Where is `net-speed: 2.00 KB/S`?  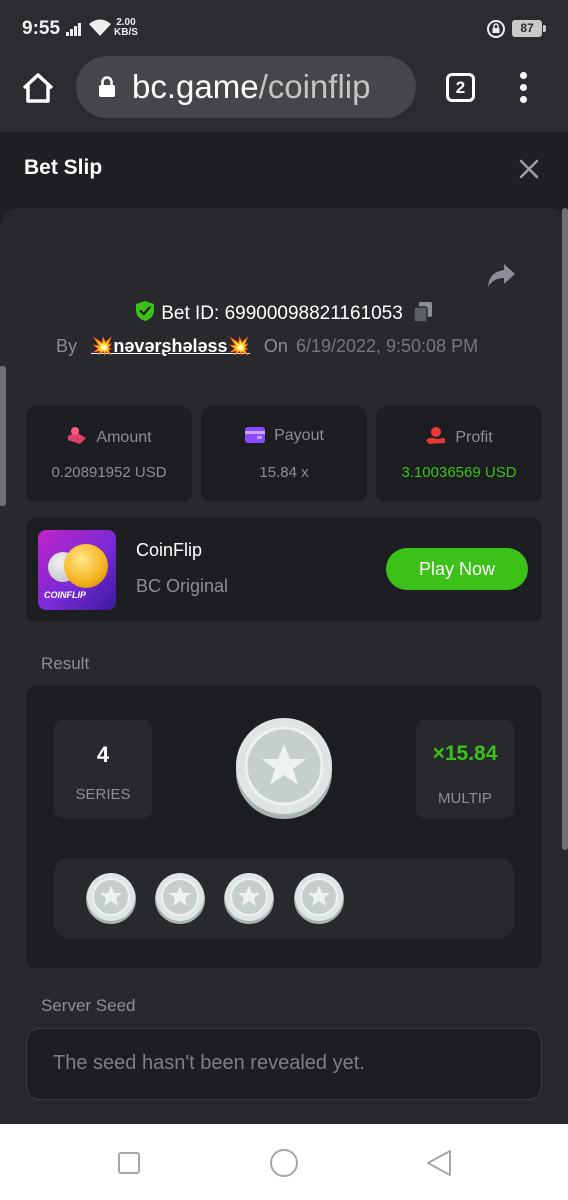 net-speed: 2.00 KB/S is located at coordinates (126, 28).